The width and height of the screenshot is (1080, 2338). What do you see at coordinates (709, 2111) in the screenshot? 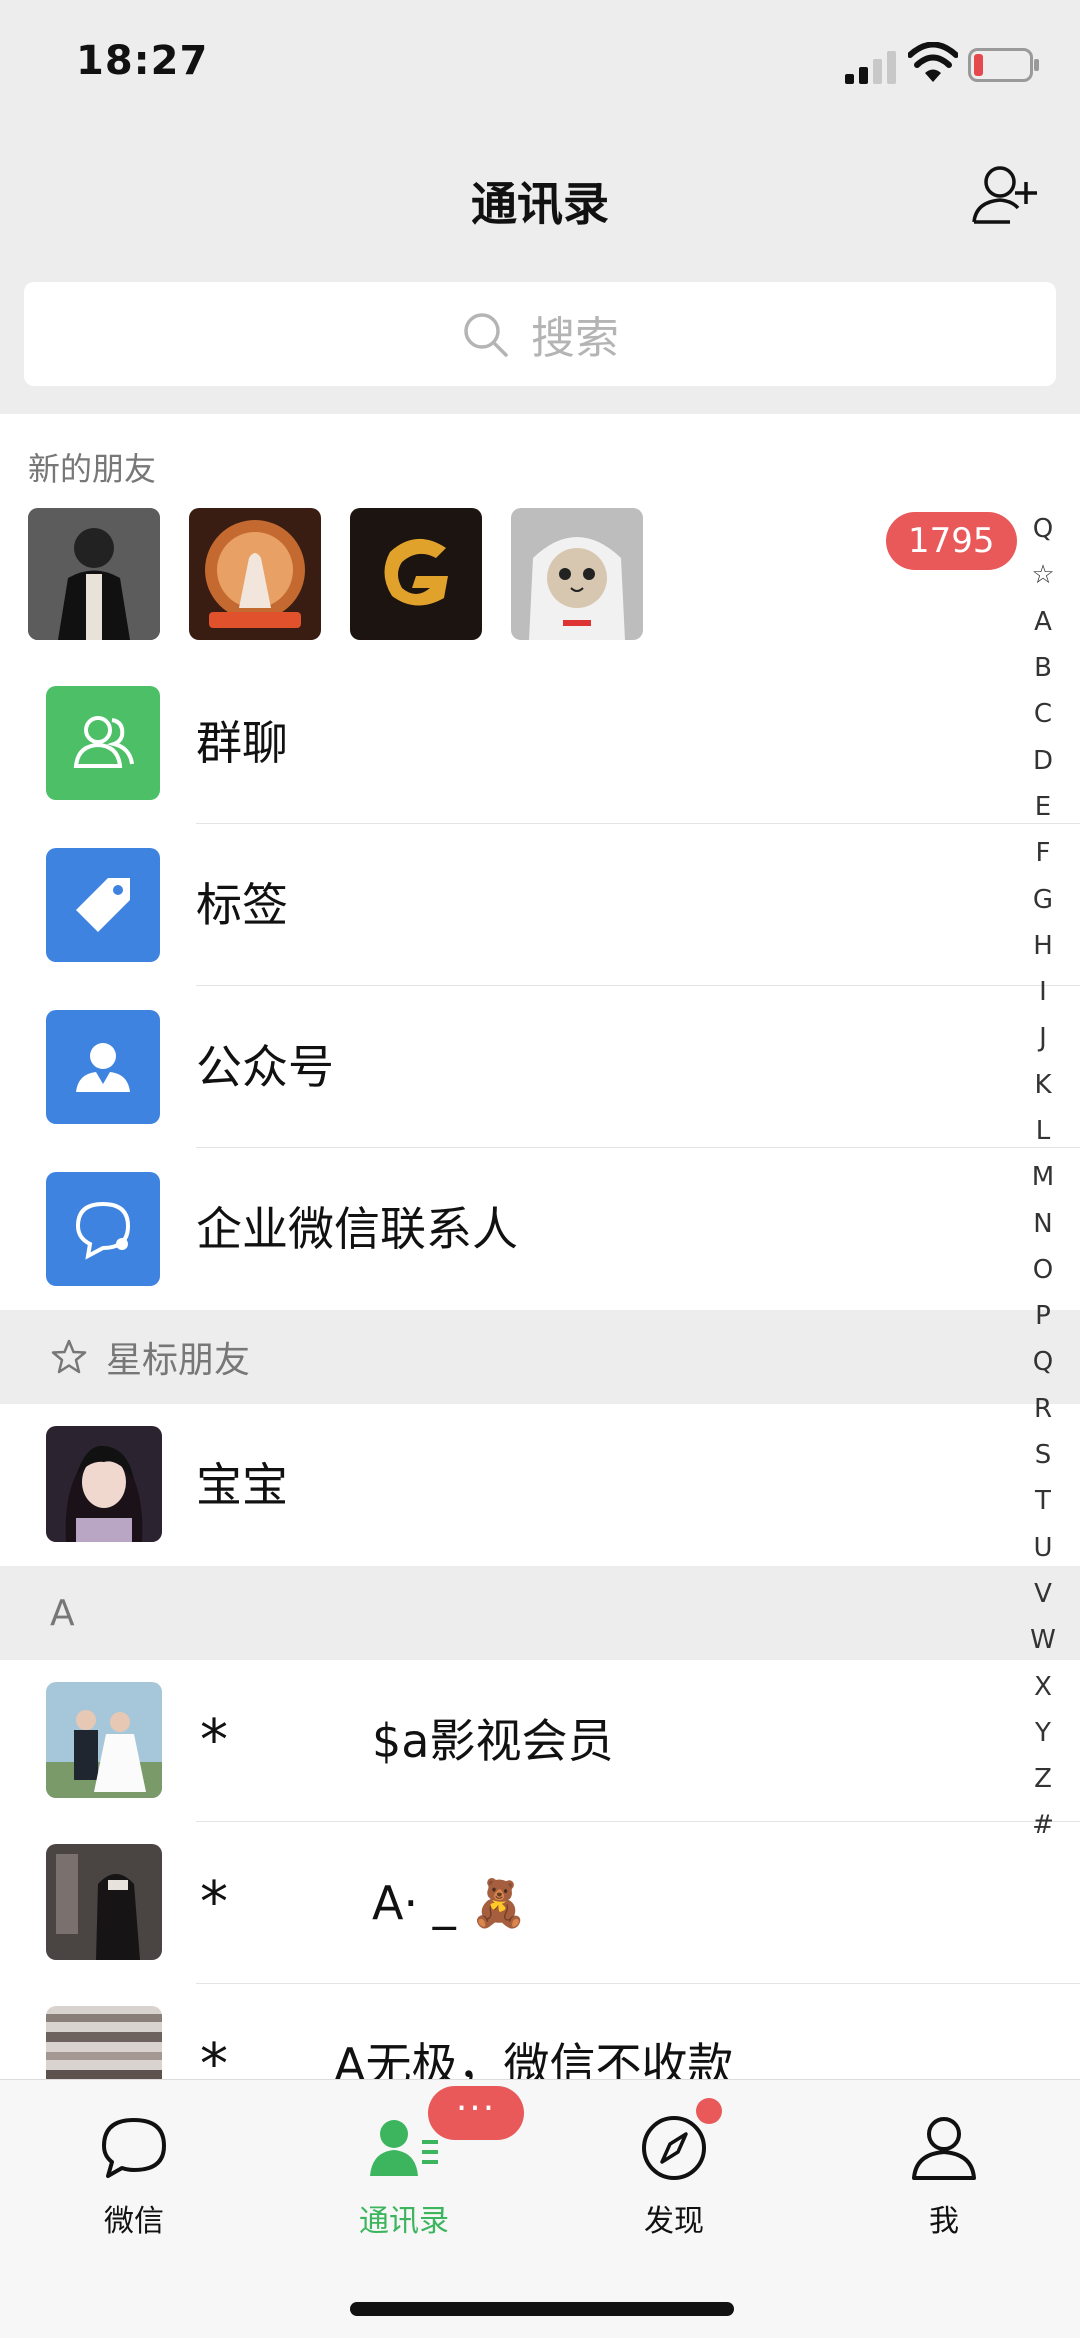
I see `discover-red-dot` at bounding box center [709, 2111].